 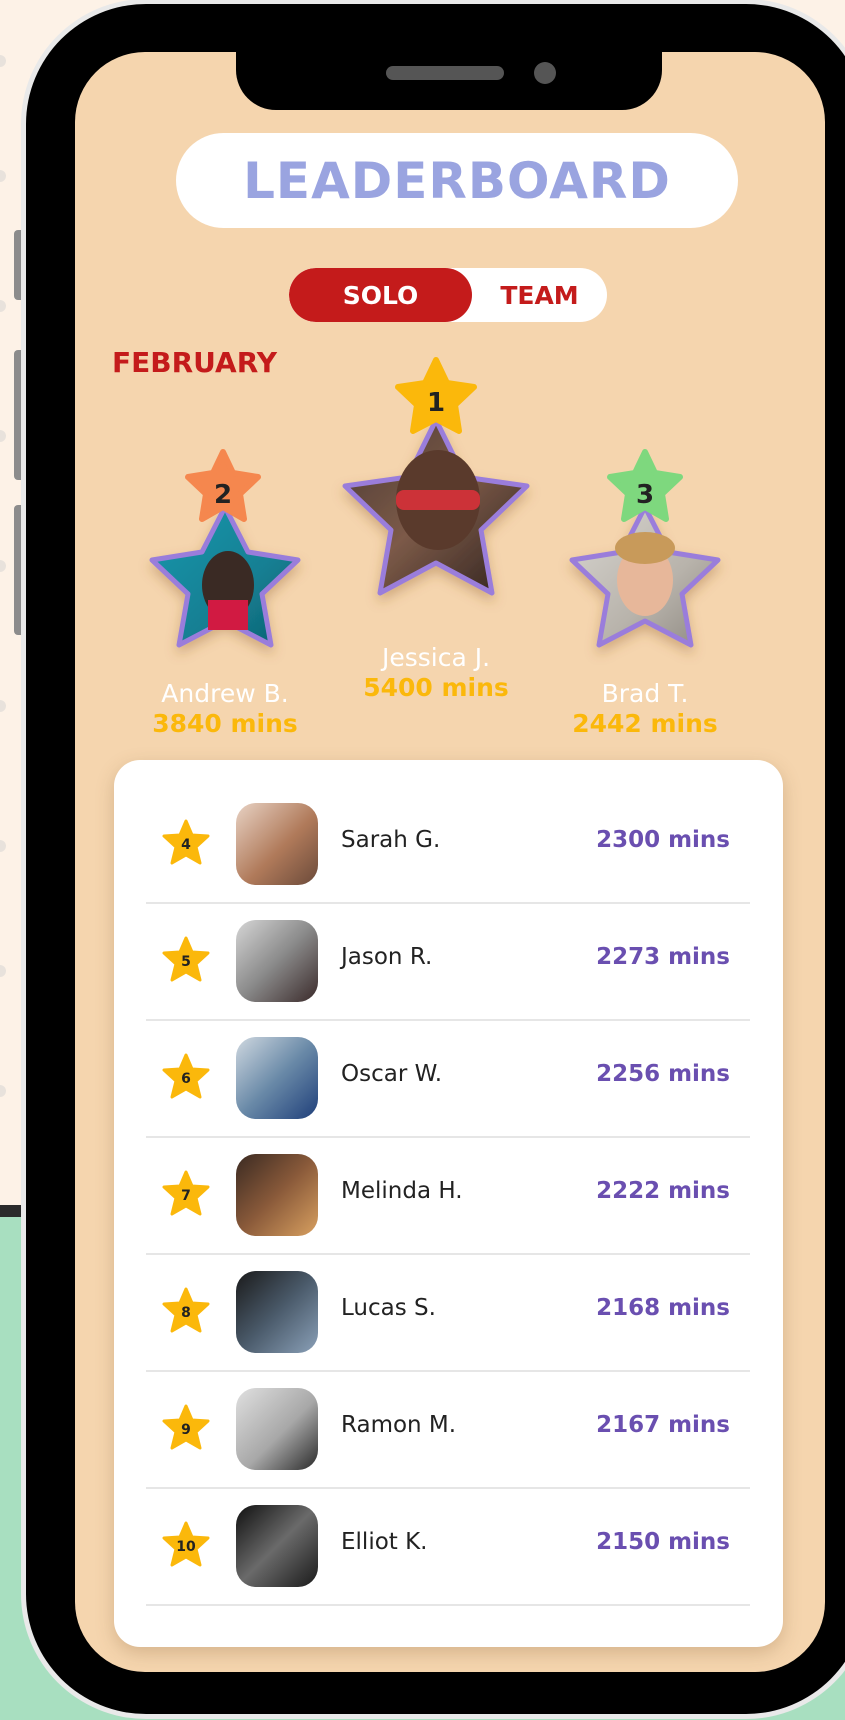 I want to click on list-item: 10 Elliot K. 2150 mins, so click(x=448, y=1546).